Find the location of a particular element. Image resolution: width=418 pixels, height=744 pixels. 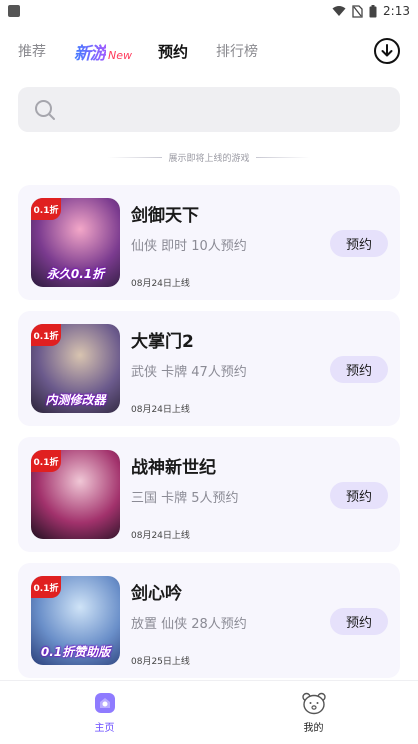

download-arrow-icon is located at coordinates (387, 50).